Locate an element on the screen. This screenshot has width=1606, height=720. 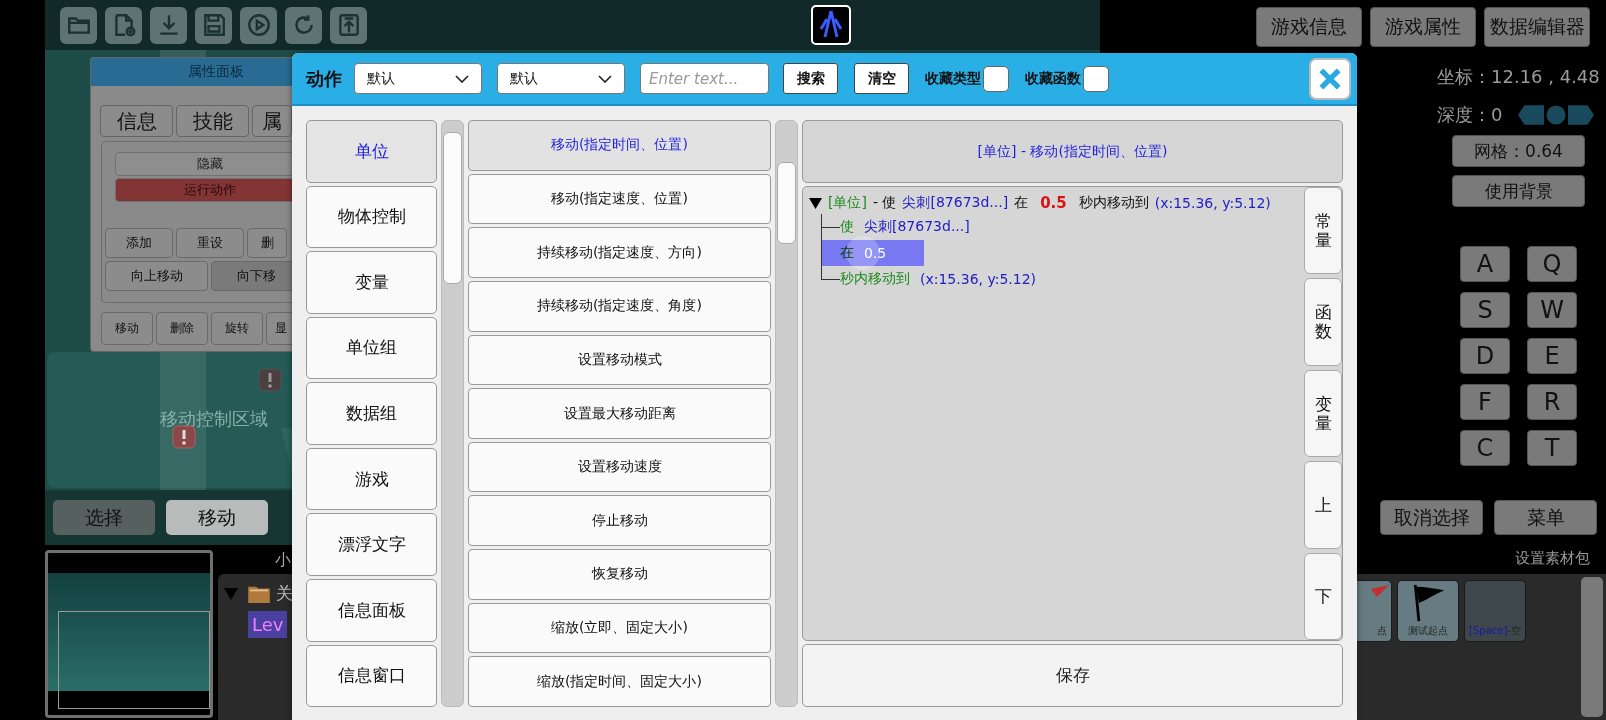
action-item: 缩放(指定时间、固定大小) is located at coordinates (619, 682).